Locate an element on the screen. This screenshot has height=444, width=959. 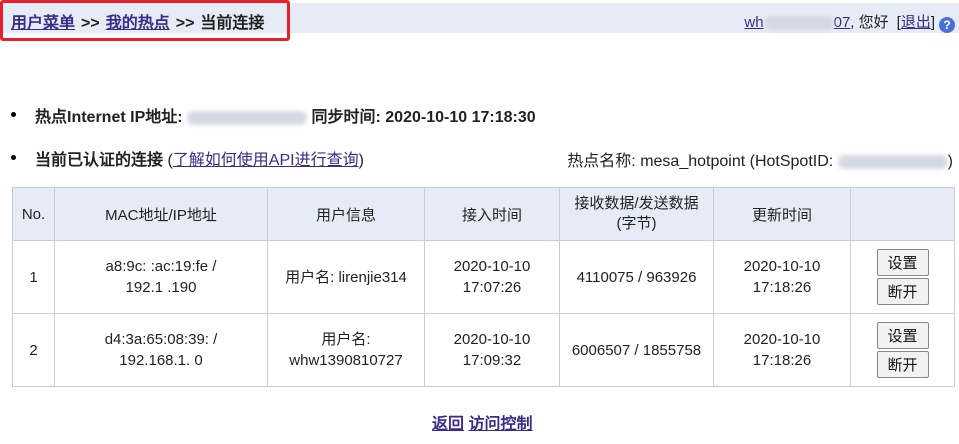
back-link: 返回 is located at coordinates (448, 424).